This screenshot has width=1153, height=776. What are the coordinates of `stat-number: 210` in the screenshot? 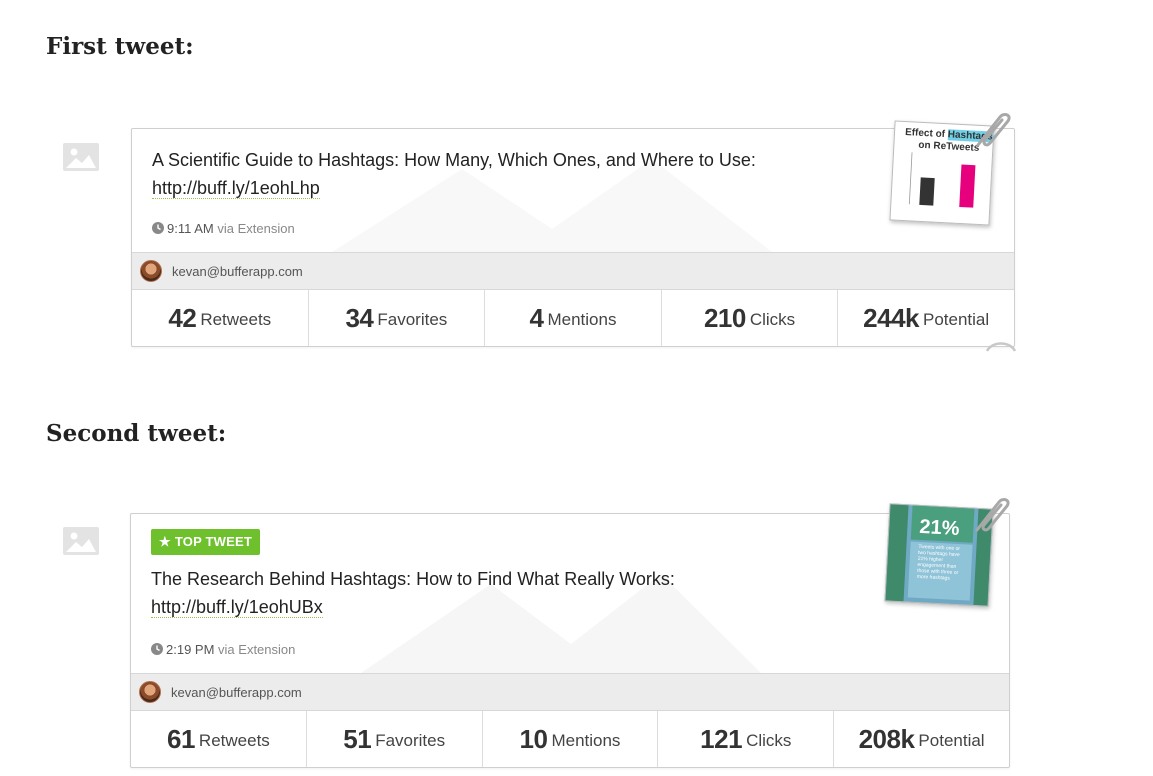 It's located at (724, 317).